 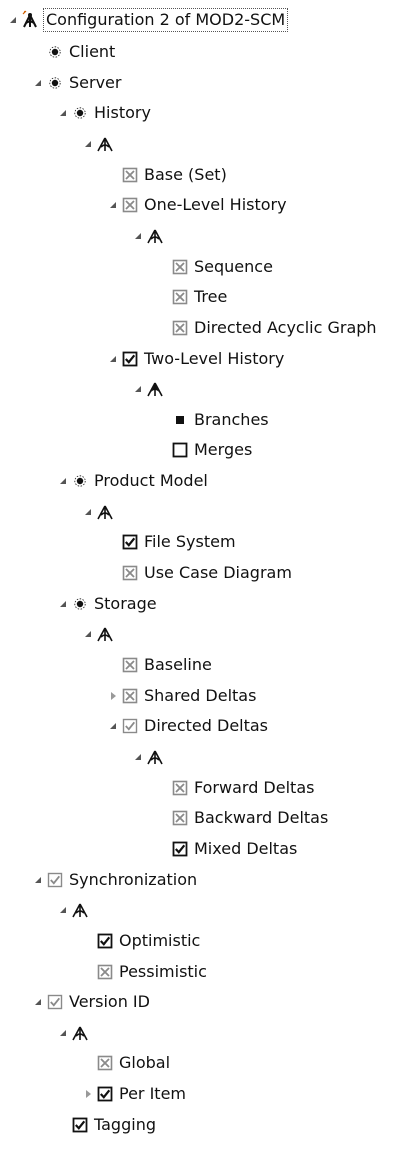 What do you see at coordinates (242, 818) in the screenshot?
I see `tree-node: Backward Deltas` at bounding box center [242, 818].